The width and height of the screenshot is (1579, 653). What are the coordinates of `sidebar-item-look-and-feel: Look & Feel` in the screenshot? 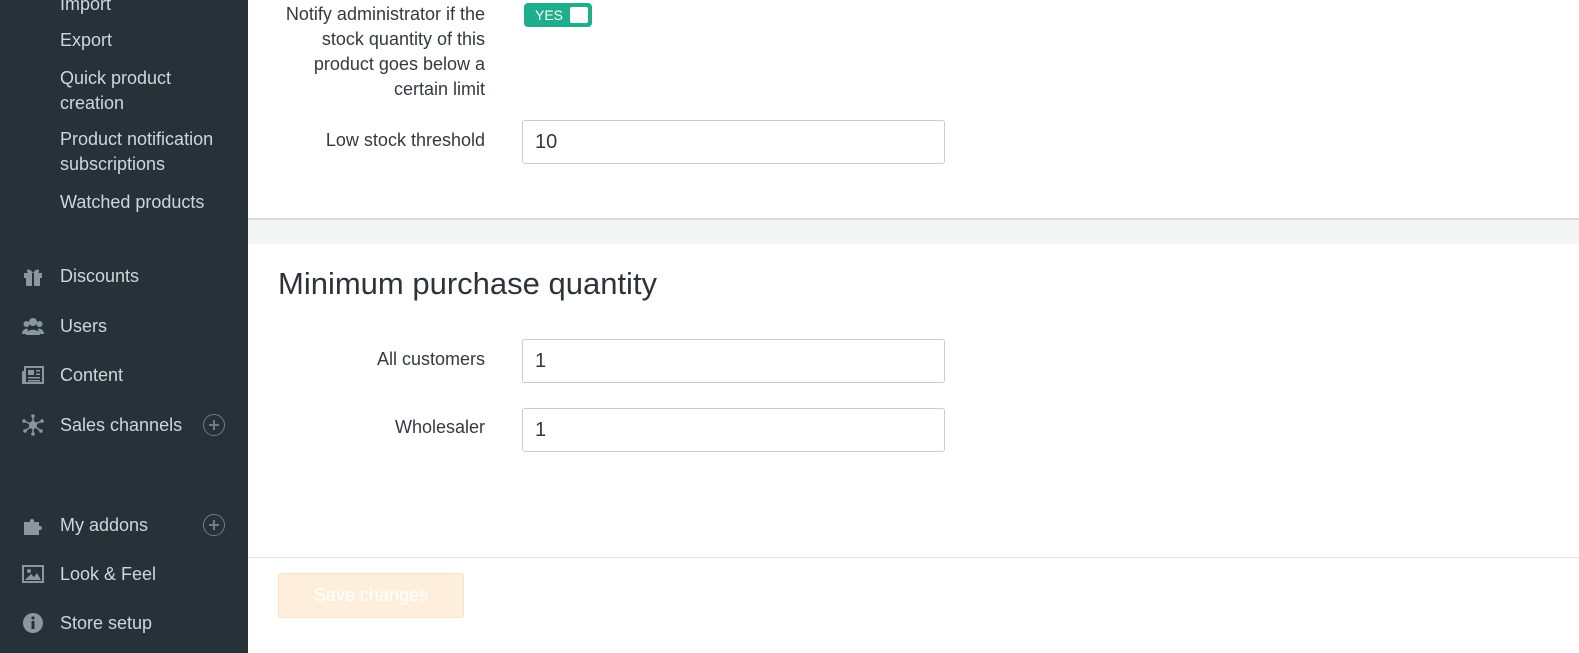 It's located at (124, 574).